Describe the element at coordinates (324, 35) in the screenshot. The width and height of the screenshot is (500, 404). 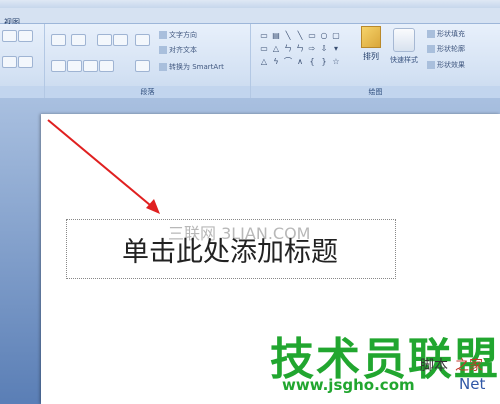
I see `oval-shape-icon: ○` at that location.